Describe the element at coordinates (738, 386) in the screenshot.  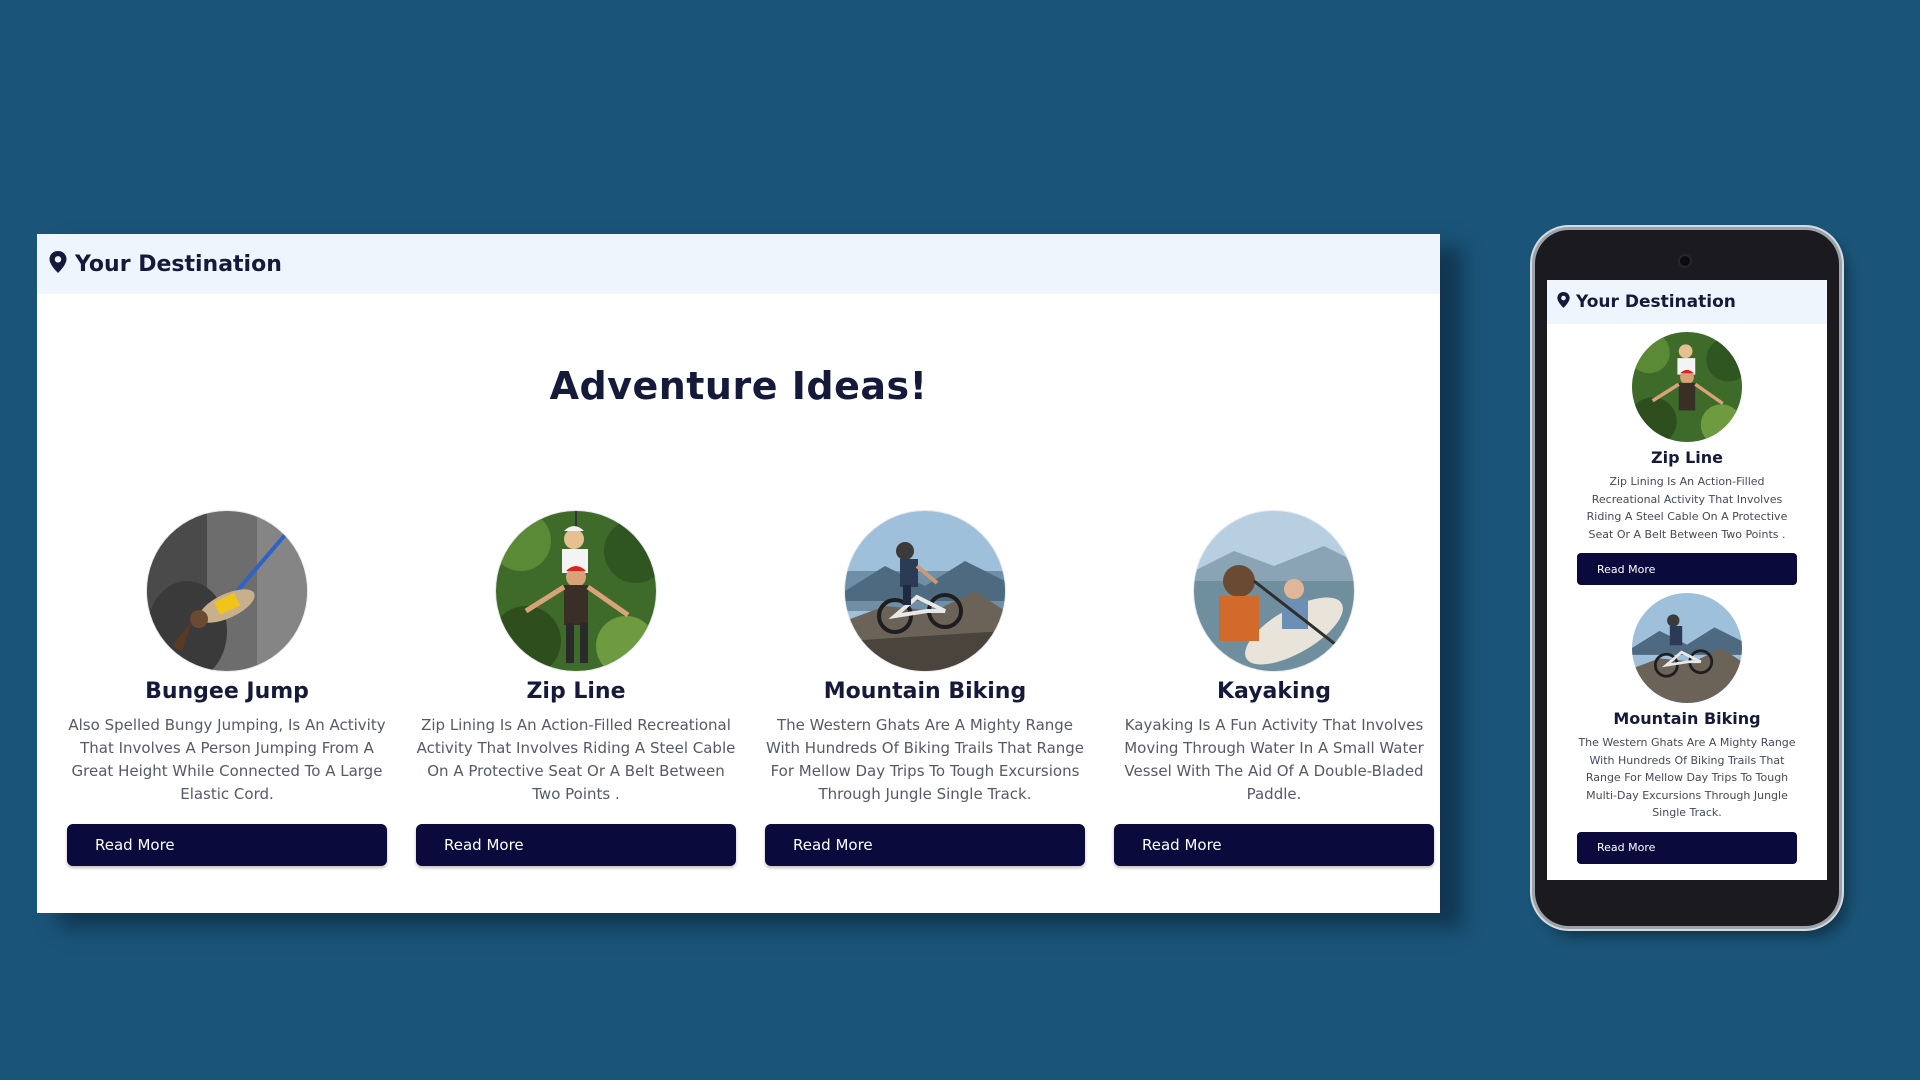
I see `page-title: Adventure Ideas!` at that location.